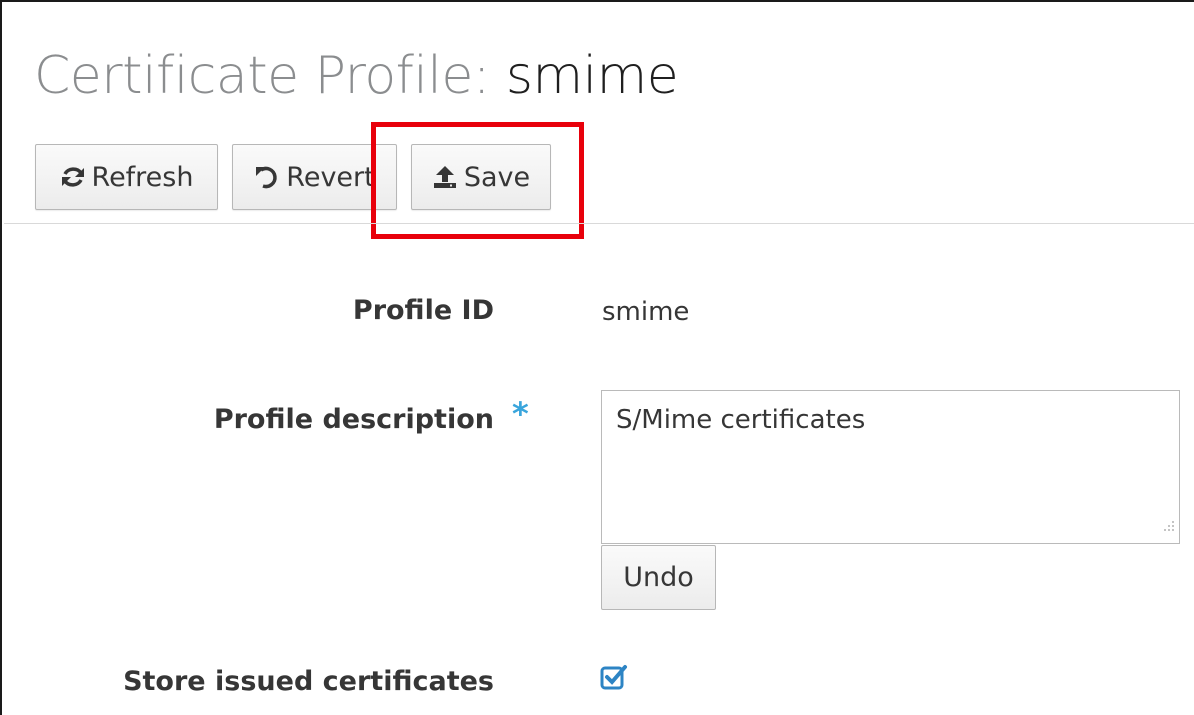  I want to click on undo-icon, so click(267, 177).